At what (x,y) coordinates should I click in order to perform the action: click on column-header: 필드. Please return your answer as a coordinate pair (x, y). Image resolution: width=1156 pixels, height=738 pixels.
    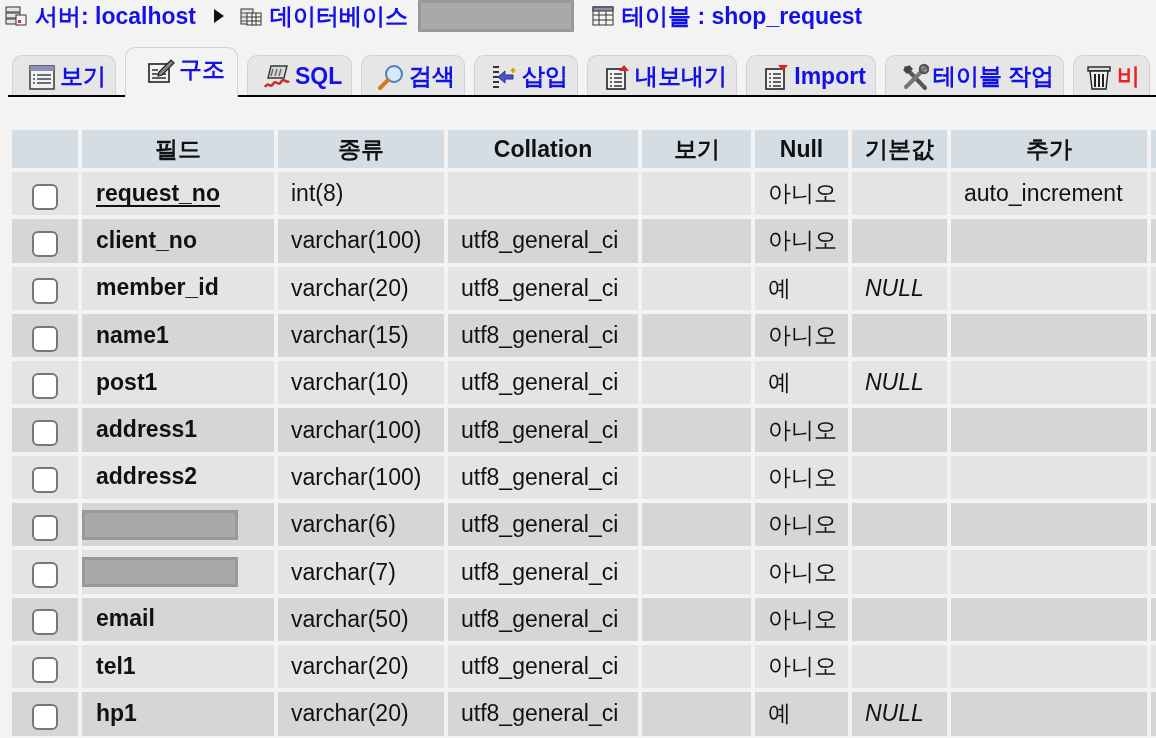
    Looking at the image, I should click on (178, 149).